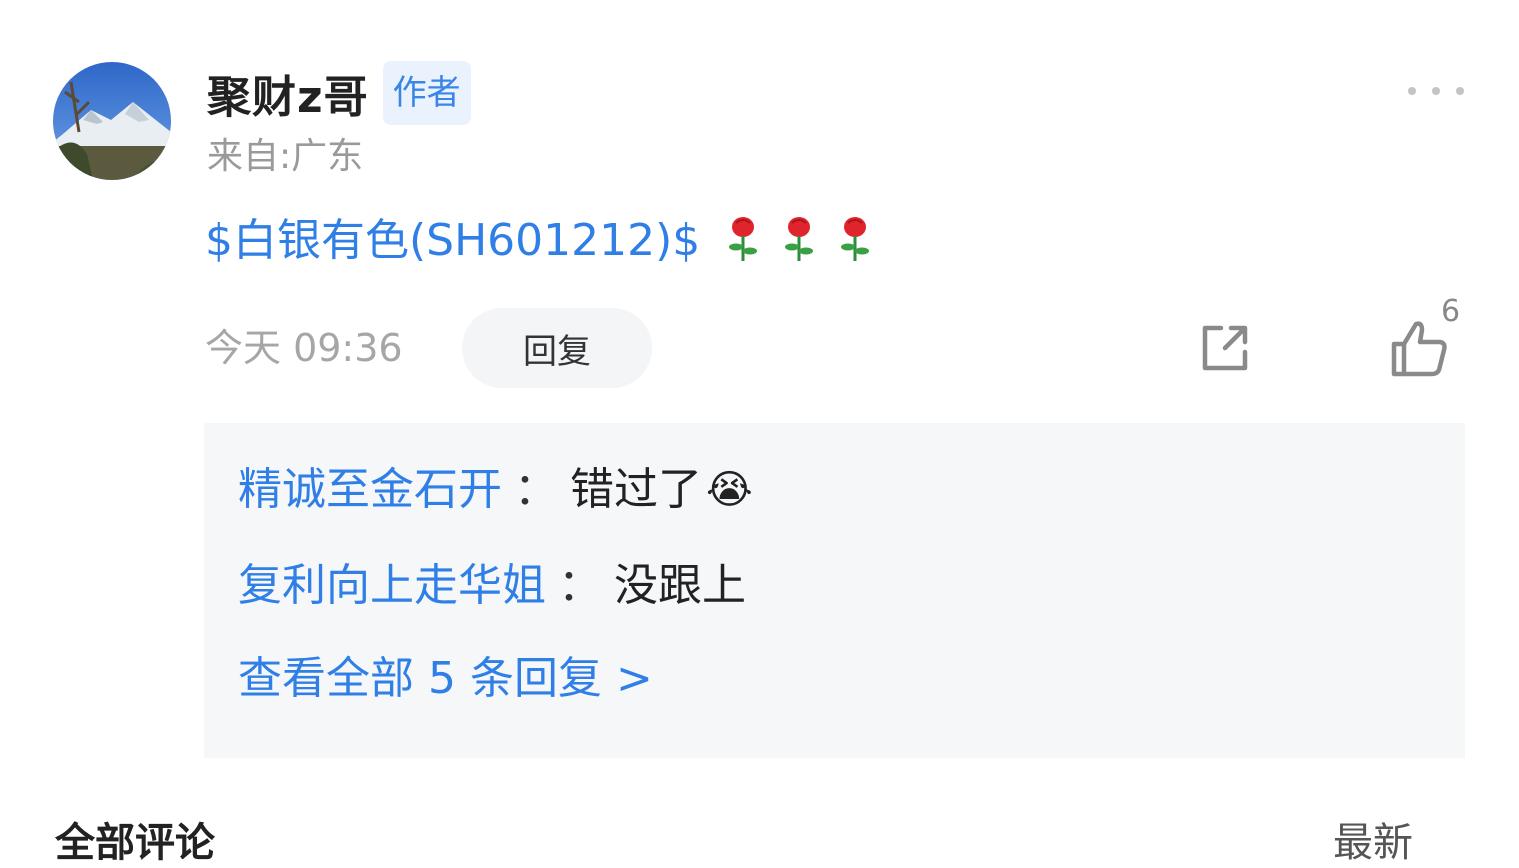 The width and height of the screenshot is (1519, 868). Describe the element at coordinates (426, 93) in the screenshot. I see `author-badge: 作者` at that location.